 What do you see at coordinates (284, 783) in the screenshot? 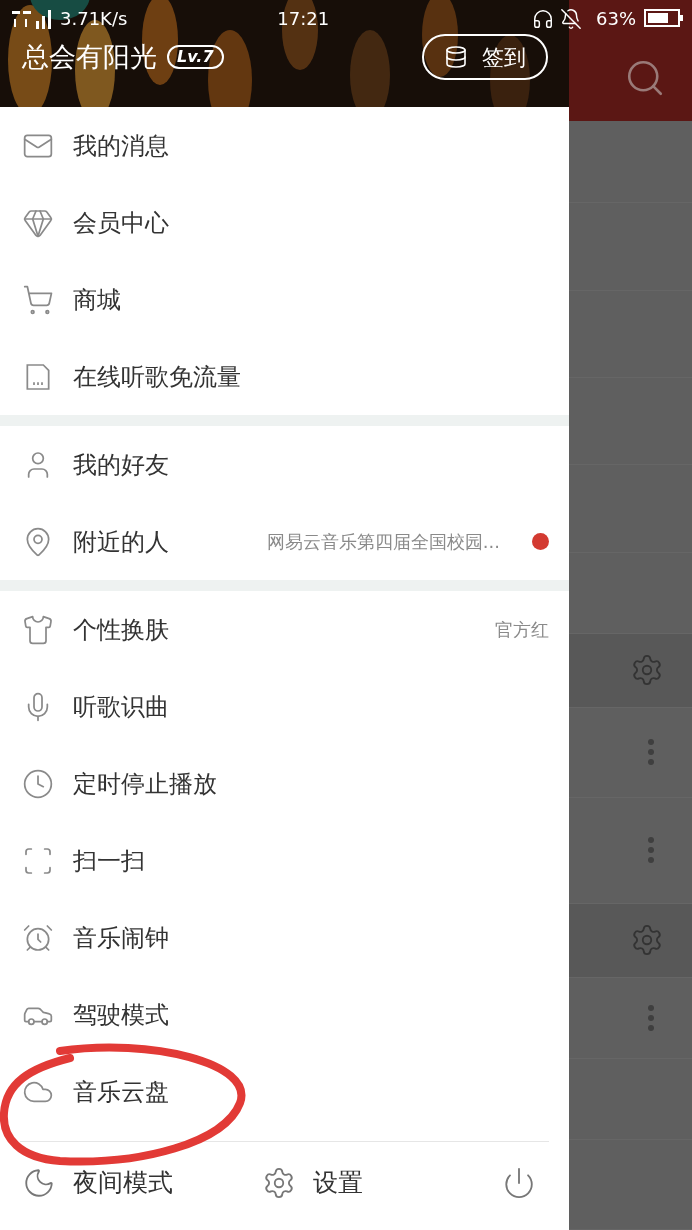
I see `menu-item: 定时停止播放` at bounding box center [284, 783].